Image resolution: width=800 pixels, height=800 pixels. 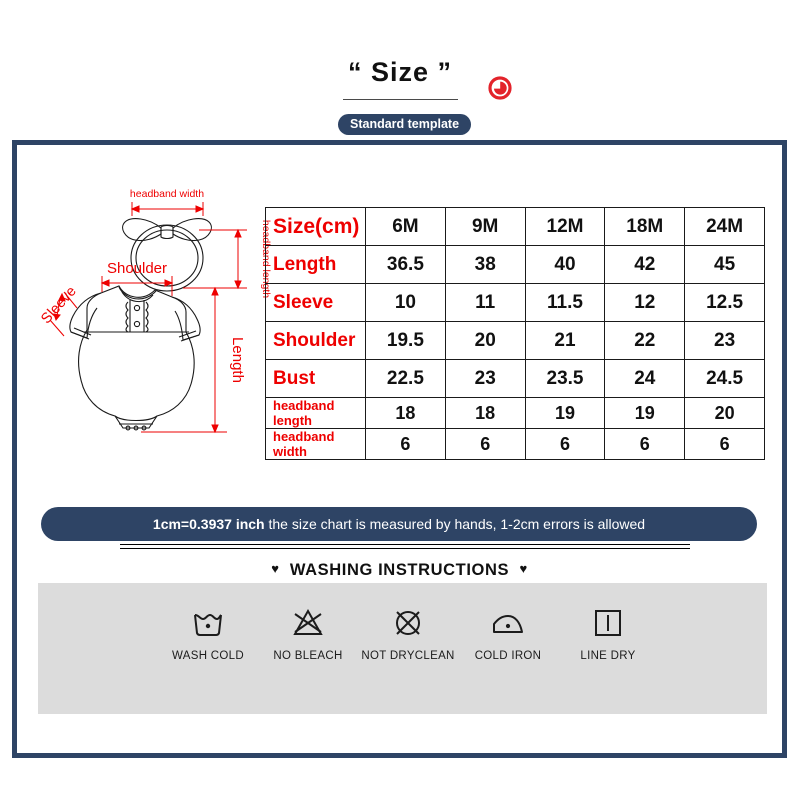 I want to click on cell-shoulder-12m: 21, so click(x=565, y=340).